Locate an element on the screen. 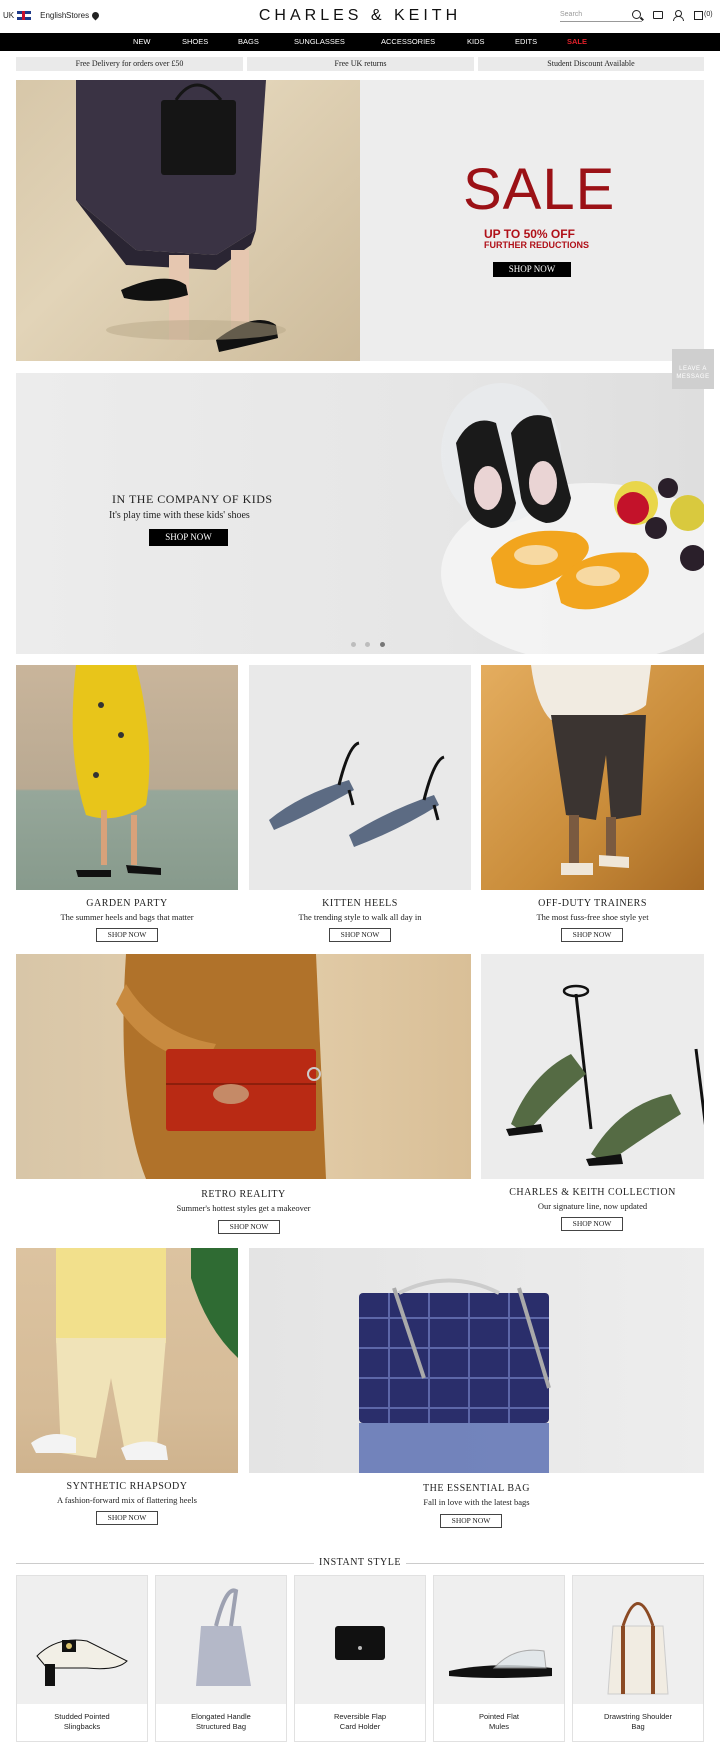  product-card: Pointed Flat Mules is located at coordinates (499, 1658).